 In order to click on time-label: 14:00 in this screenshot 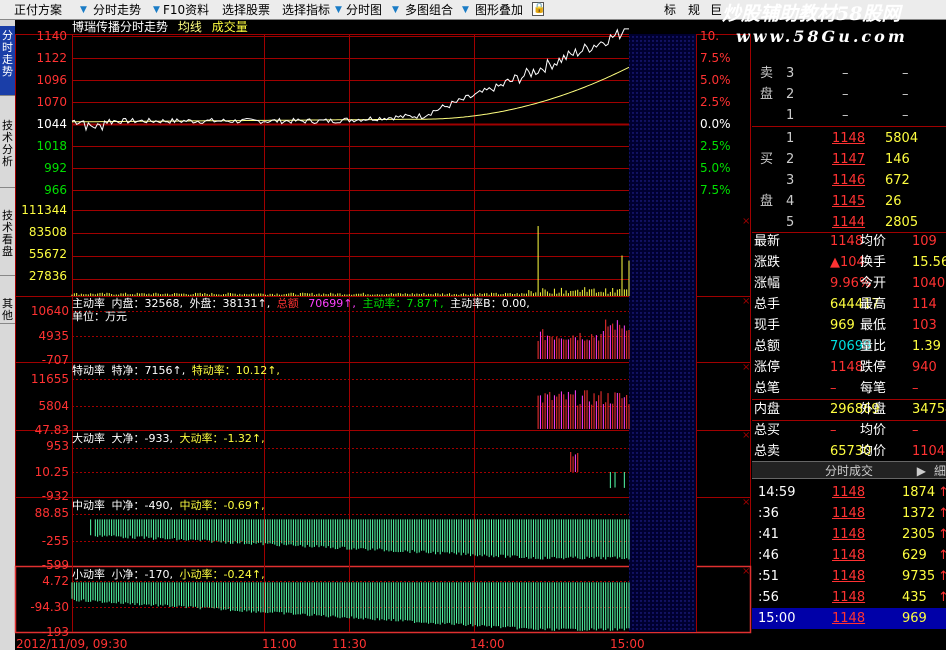, I will do `click(487, 643)`.